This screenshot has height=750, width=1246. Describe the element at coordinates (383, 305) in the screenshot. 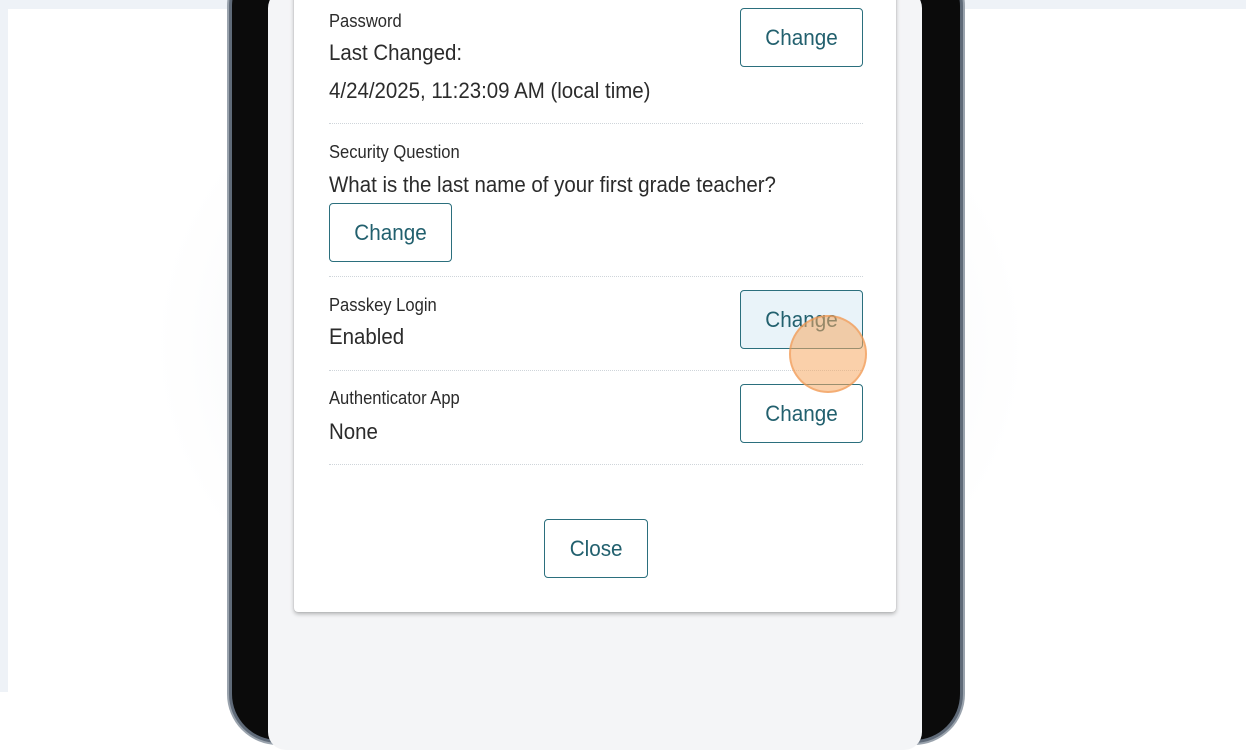

I see `passkey-login-label: Passkey Login` at that location.